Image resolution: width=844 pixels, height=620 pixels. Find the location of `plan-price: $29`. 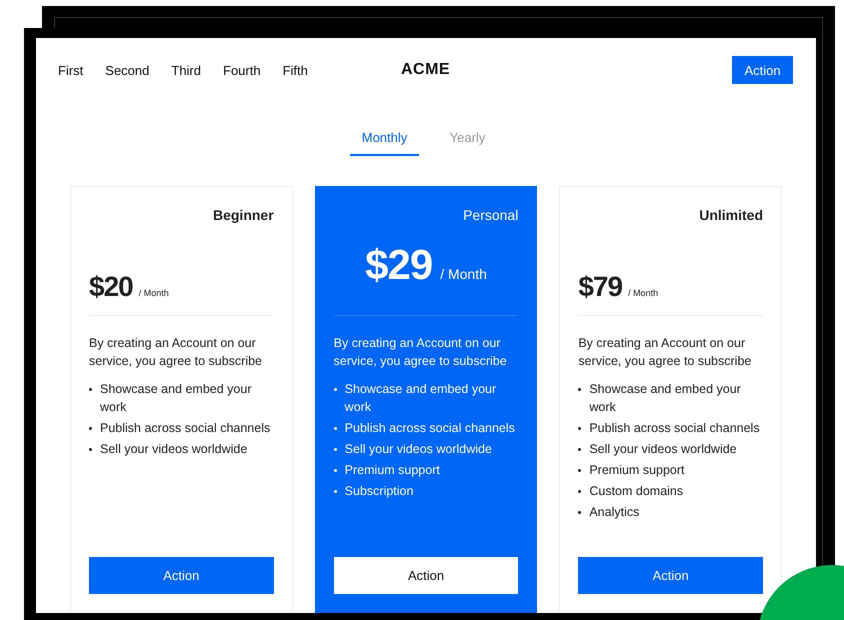

plan-price: $29 is located at coordinates (398, 265).